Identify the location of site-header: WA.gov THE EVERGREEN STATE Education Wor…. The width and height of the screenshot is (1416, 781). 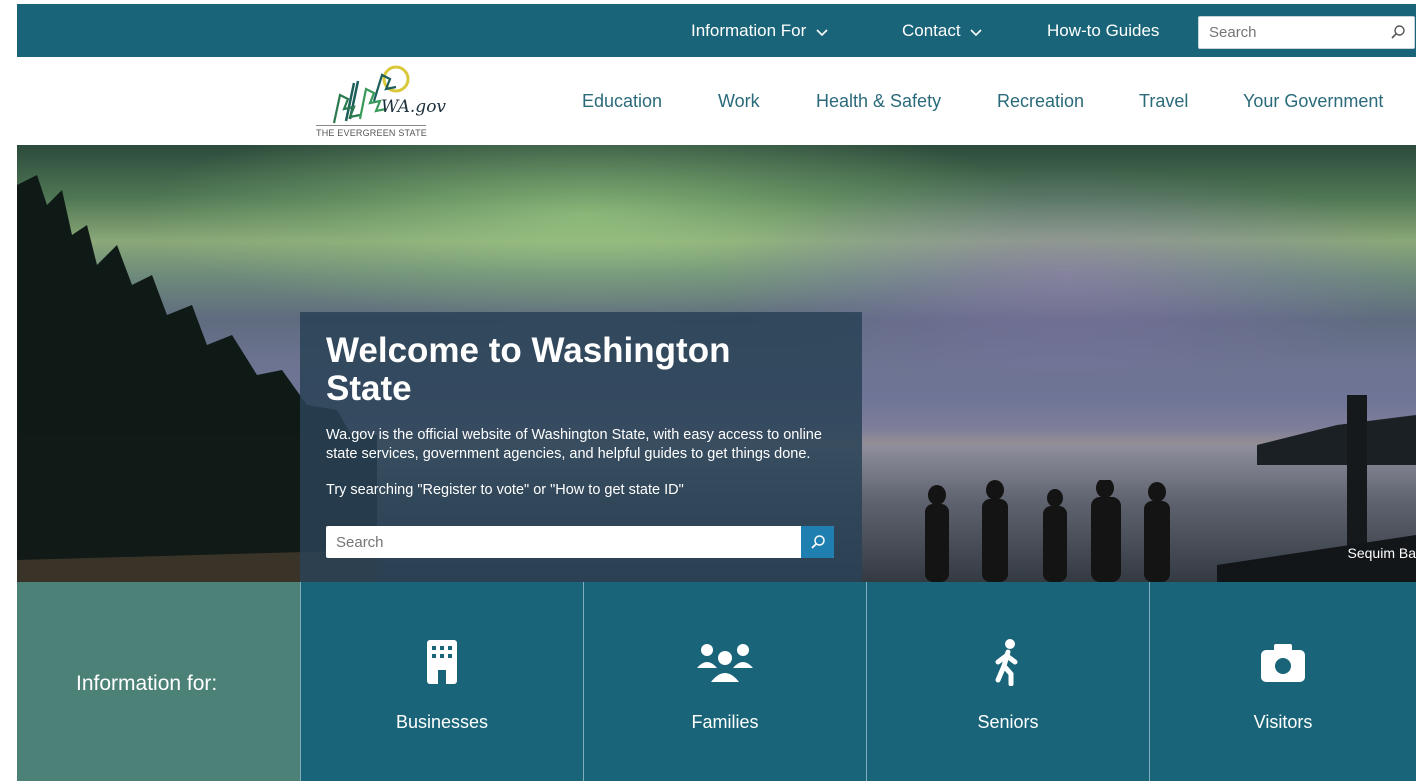
(716, 101).